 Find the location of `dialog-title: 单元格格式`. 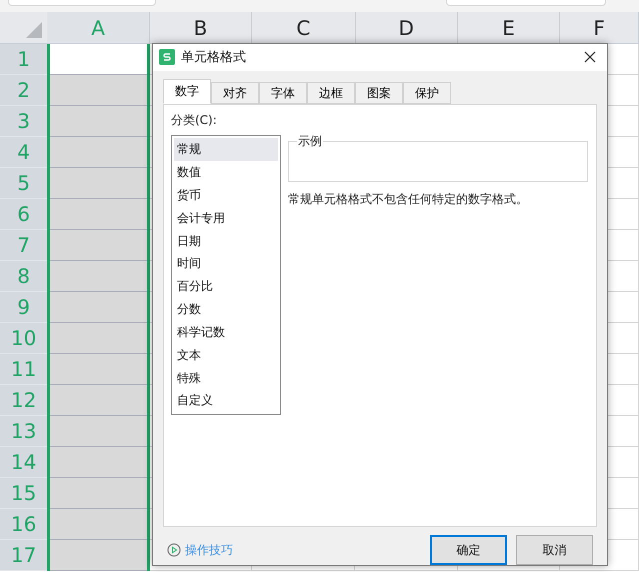

dialog-title: 单元格格式 is located at coordinates (213, 57).